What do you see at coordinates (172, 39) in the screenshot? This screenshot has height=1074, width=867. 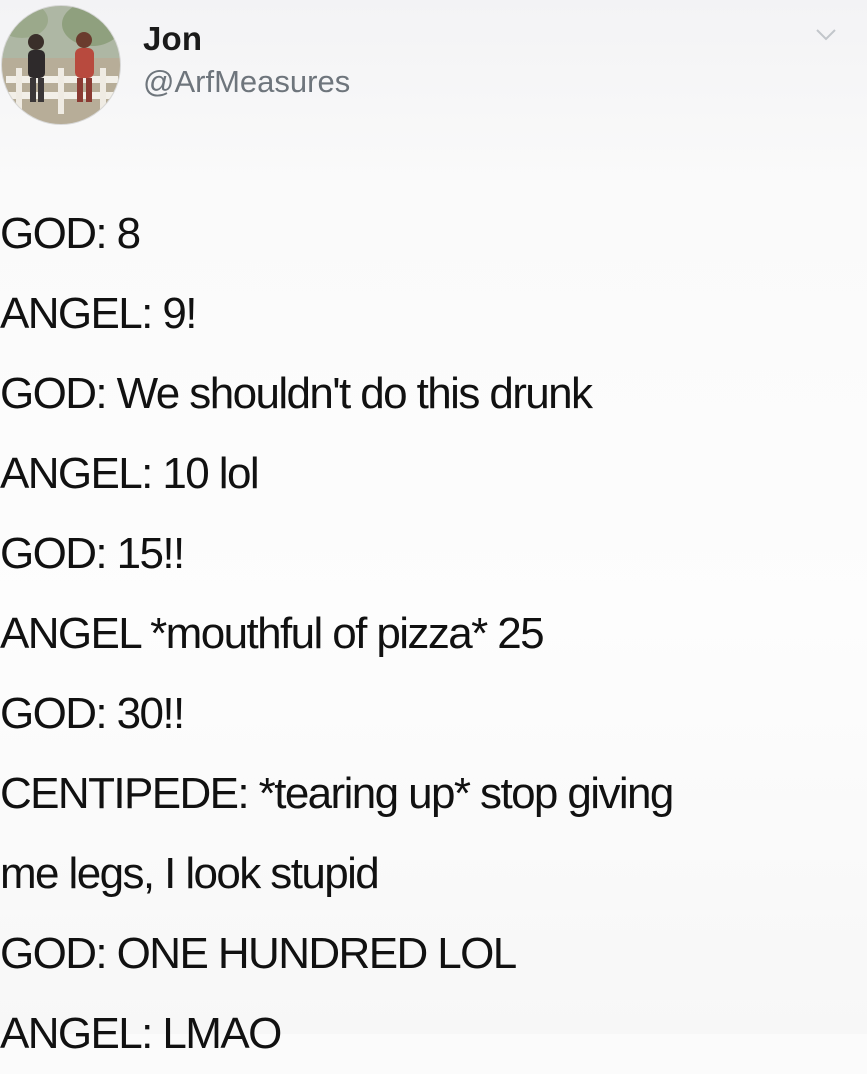 I see `display-name: Jon` at bounding box center [172, 39].